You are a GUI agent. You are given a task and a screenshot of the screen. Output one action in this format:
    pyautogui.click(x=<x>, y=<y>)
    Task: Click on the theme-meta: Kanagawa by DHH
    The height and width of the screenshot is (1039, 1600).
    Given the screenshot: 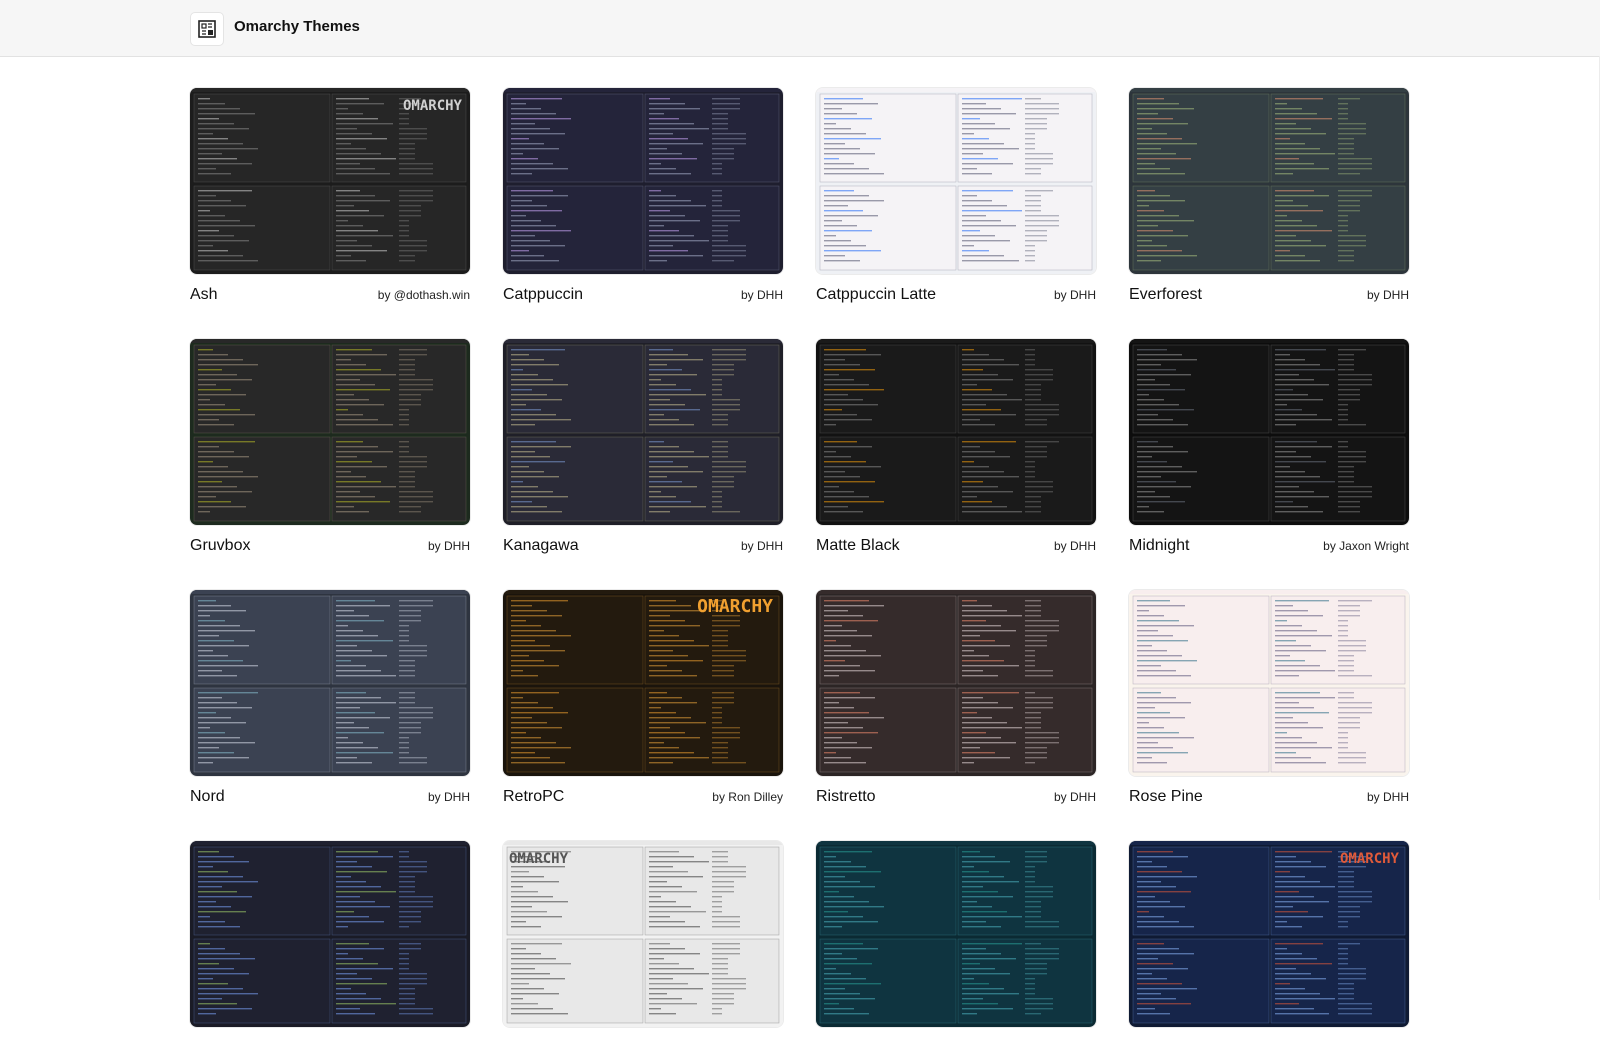 What is the action you would take?
    pyautogui.click(x=643, y=546)
    